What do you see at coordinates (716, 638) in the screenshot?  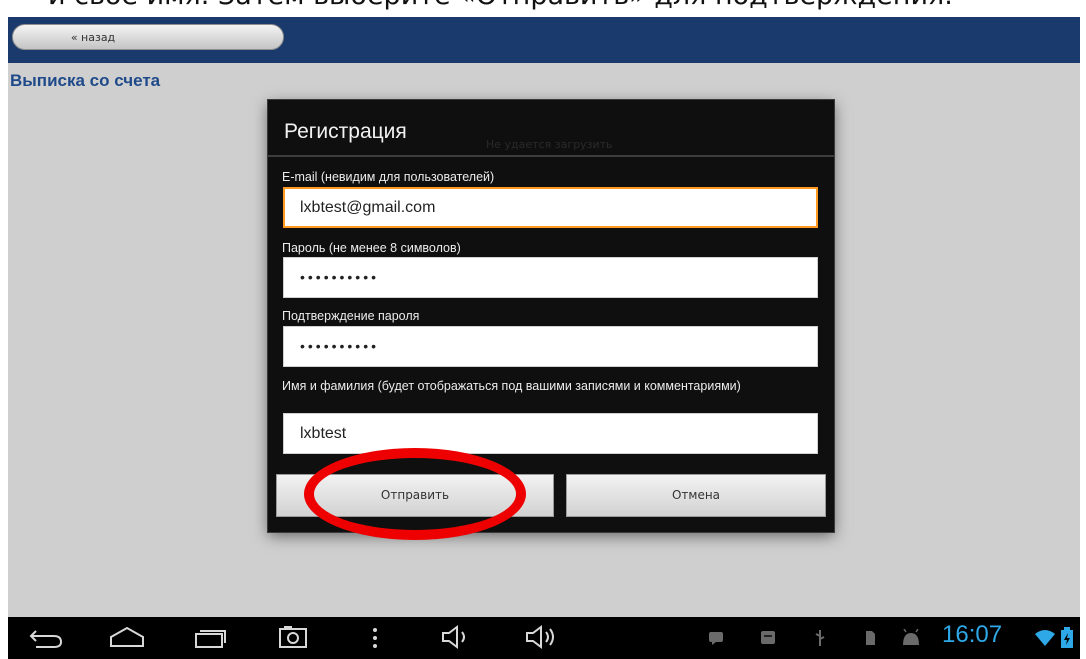 I see `chat-notification-icon` at bounding box center [716, 638].